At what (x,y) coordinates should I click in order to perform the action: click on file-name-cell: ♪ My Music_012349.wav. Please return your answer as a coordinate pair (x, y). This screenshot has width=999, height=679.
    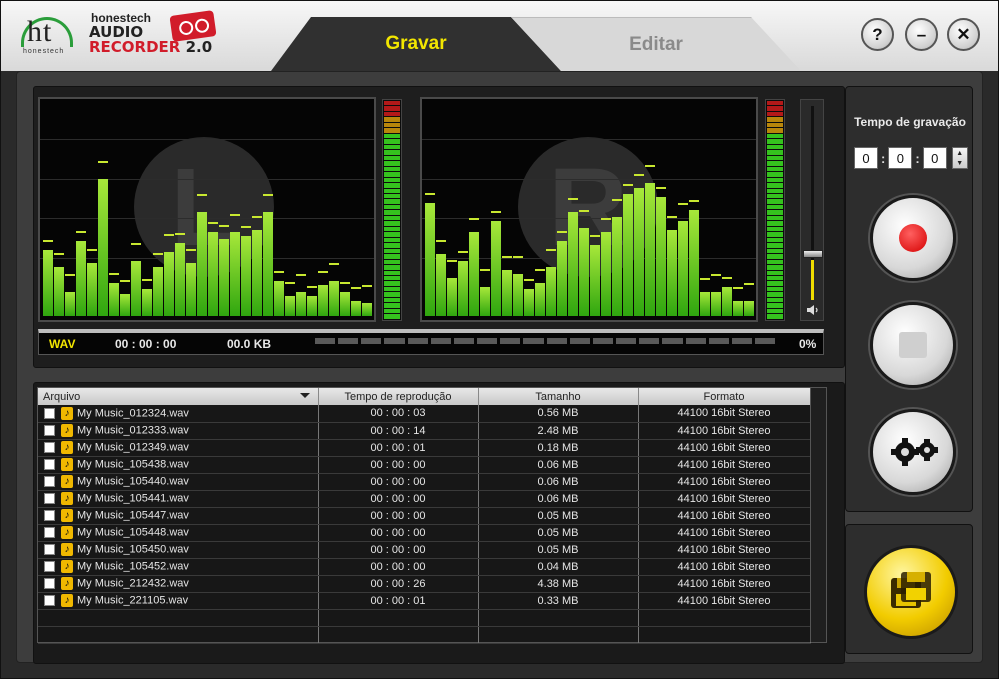
    Looking at the image, I should click on (178, 448).